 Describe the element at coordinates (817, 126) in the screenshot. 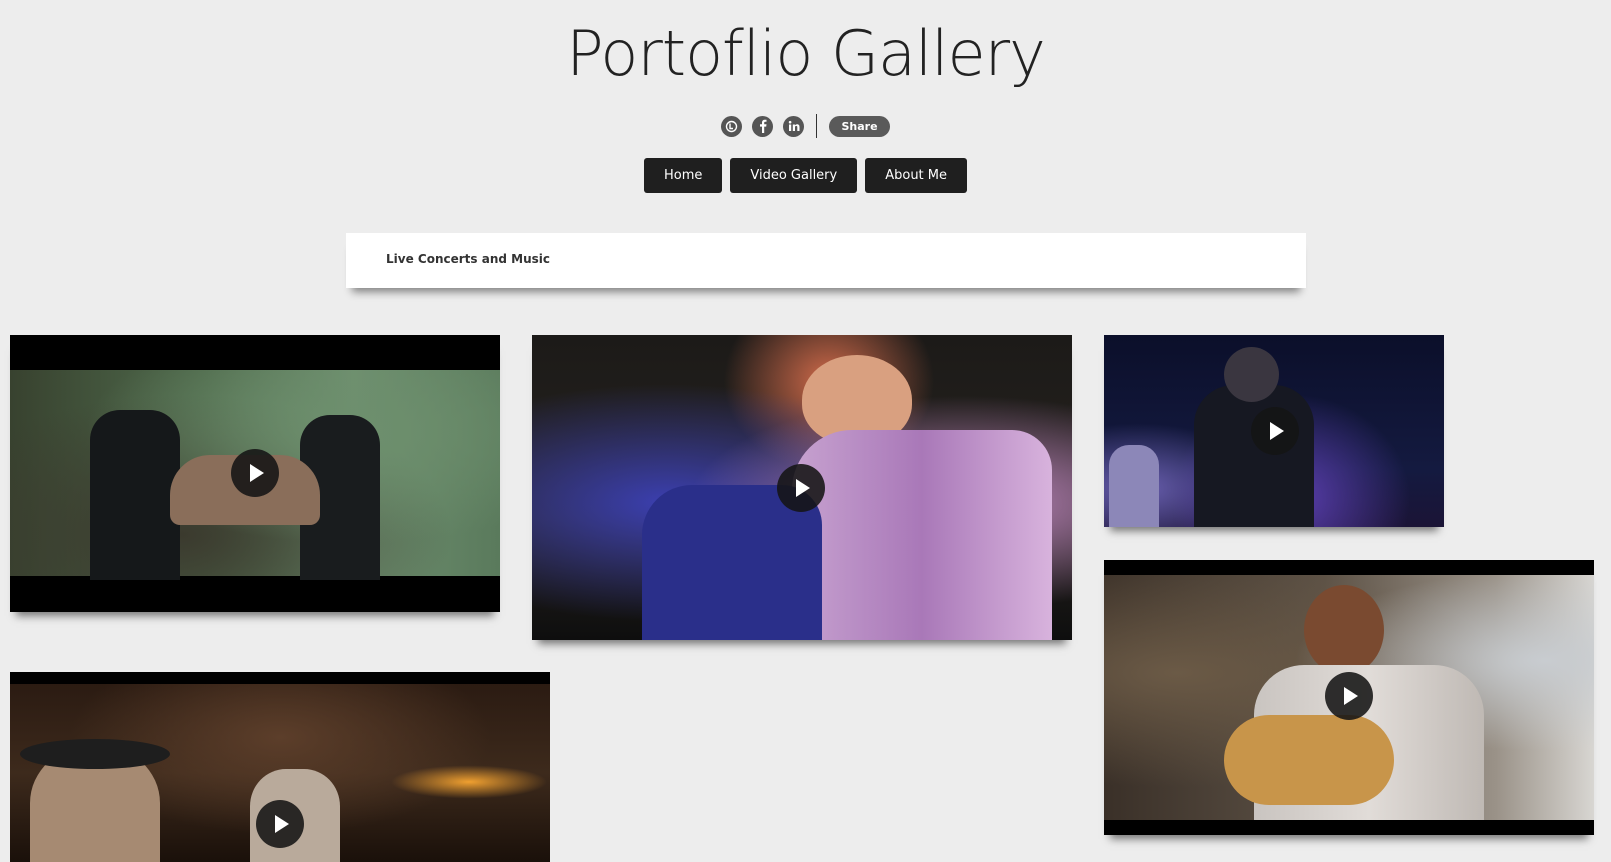

I see `social-divider` at that location.